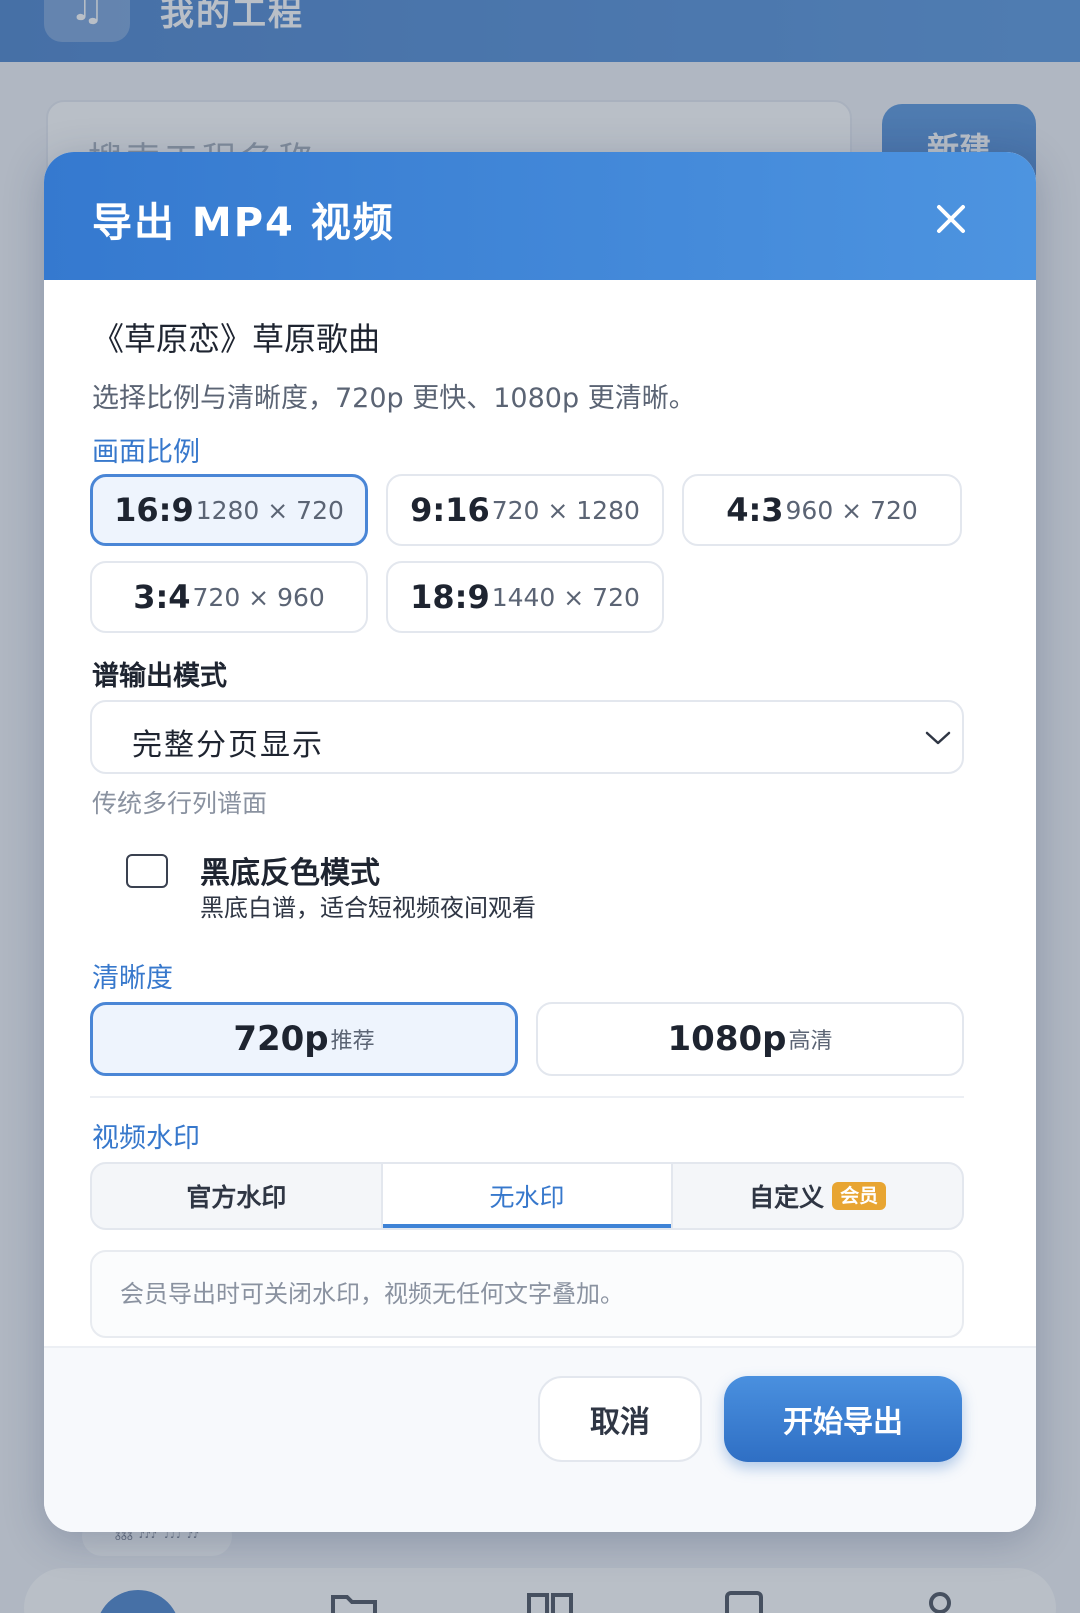 Image resolution: width=1080 pixels, height=1613 pixels. I want to click on quality-tag: 高清, so click(810, 1041).